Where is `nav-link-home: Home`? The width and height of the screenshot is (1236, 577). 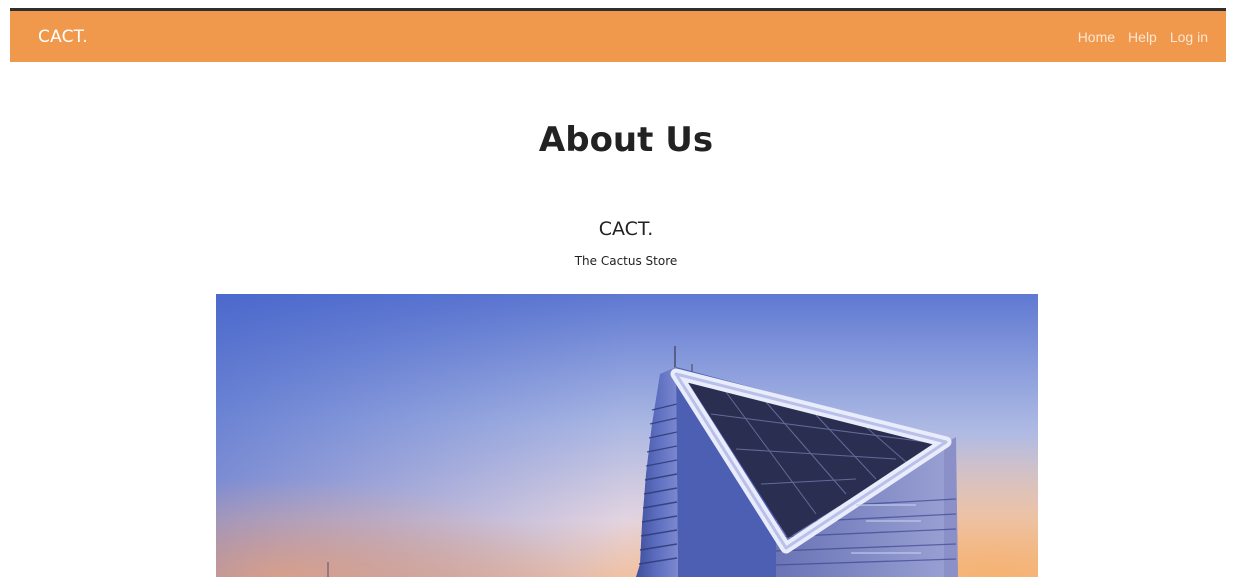
nav-link-home: Home is located at coordinates (1096, 37).